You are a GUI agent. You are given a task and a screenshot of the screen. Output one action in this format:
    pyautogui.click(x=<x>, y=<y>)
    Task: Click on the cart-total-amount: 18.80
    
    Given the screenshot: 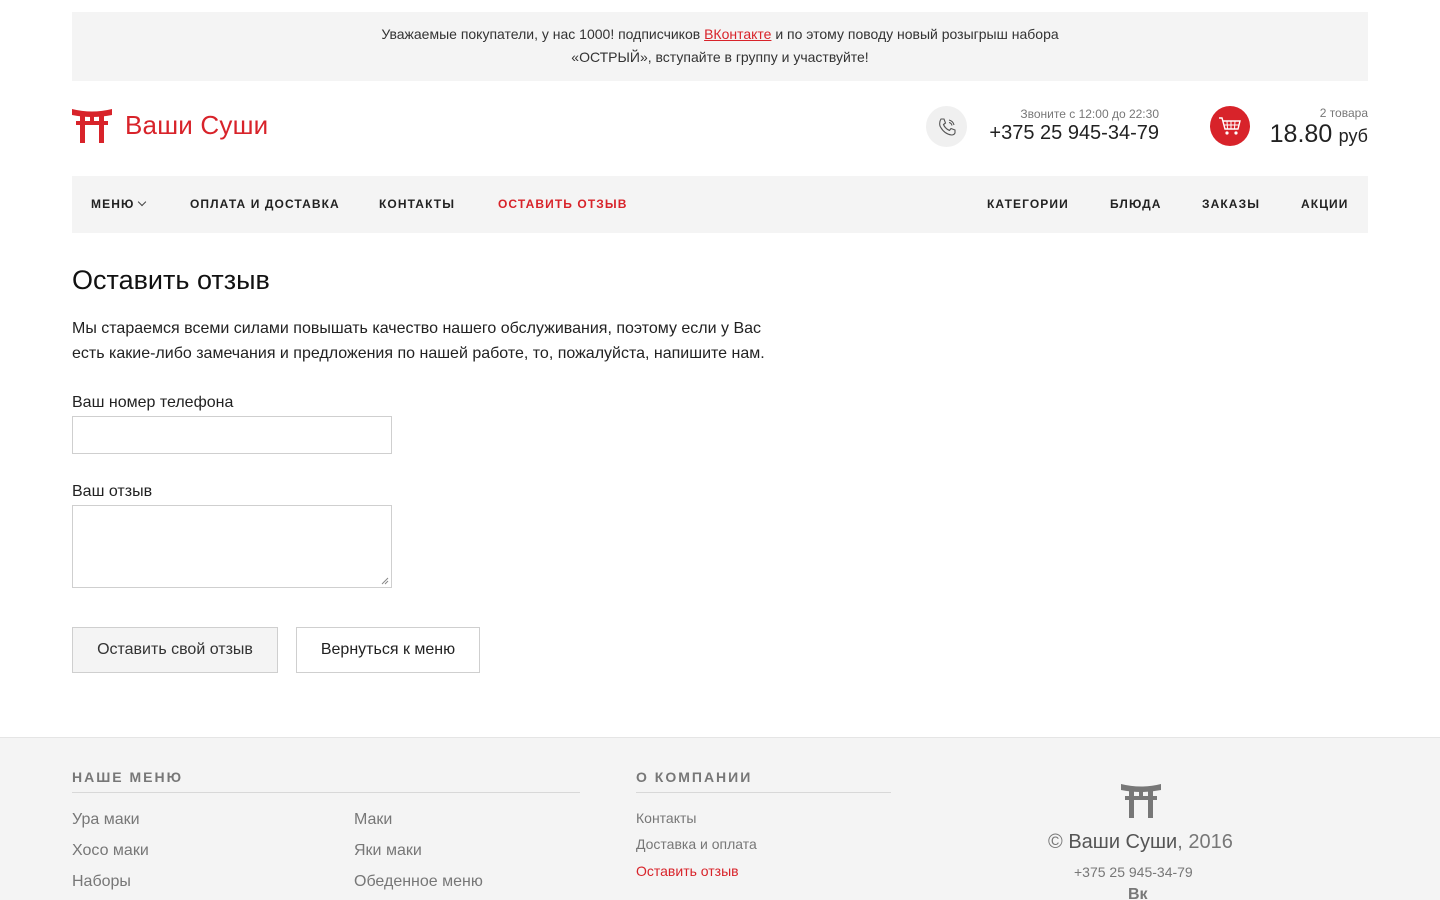 What is the action you would take?
    pyautogui.click(x=1301, y=134)
    